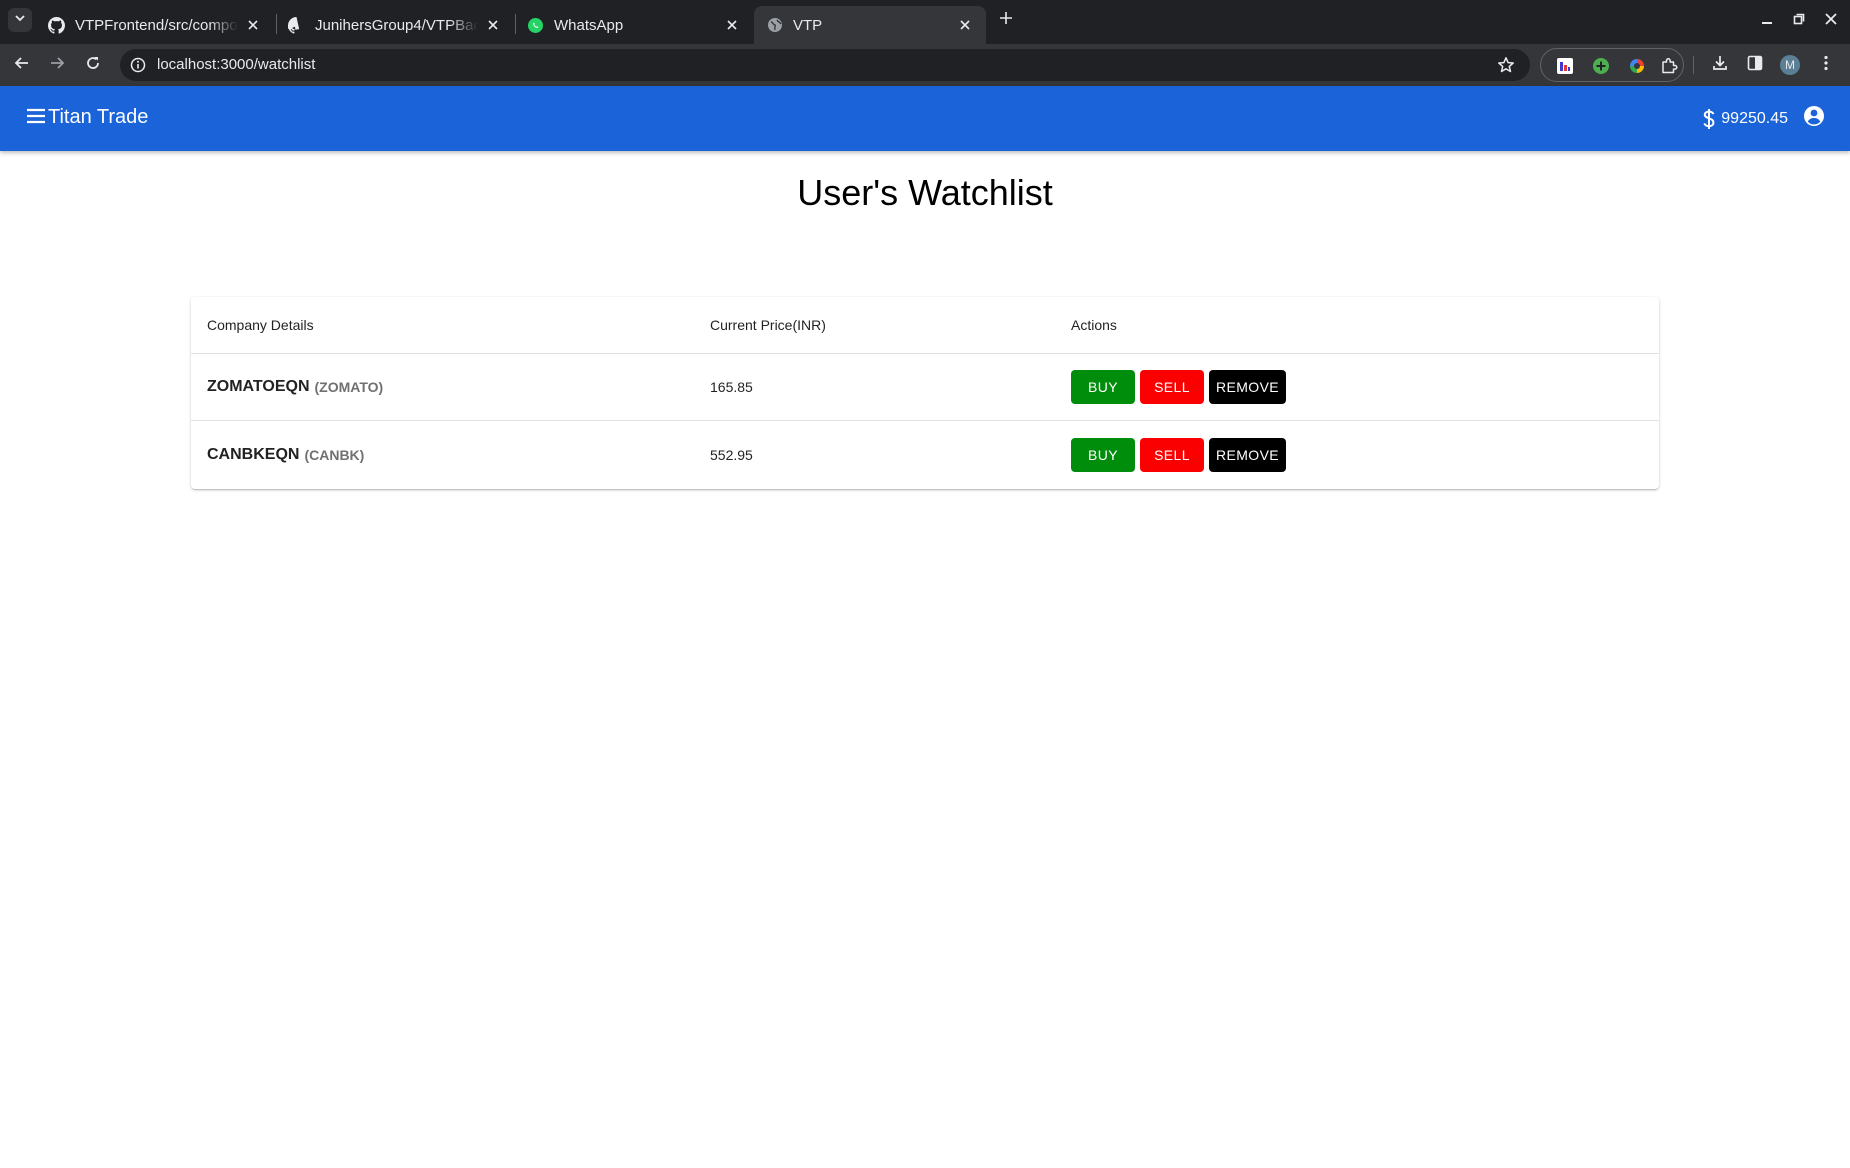 The height and width of the screenshot is (1168, 1850). I want to click on download-icon, so click(1720, 65).